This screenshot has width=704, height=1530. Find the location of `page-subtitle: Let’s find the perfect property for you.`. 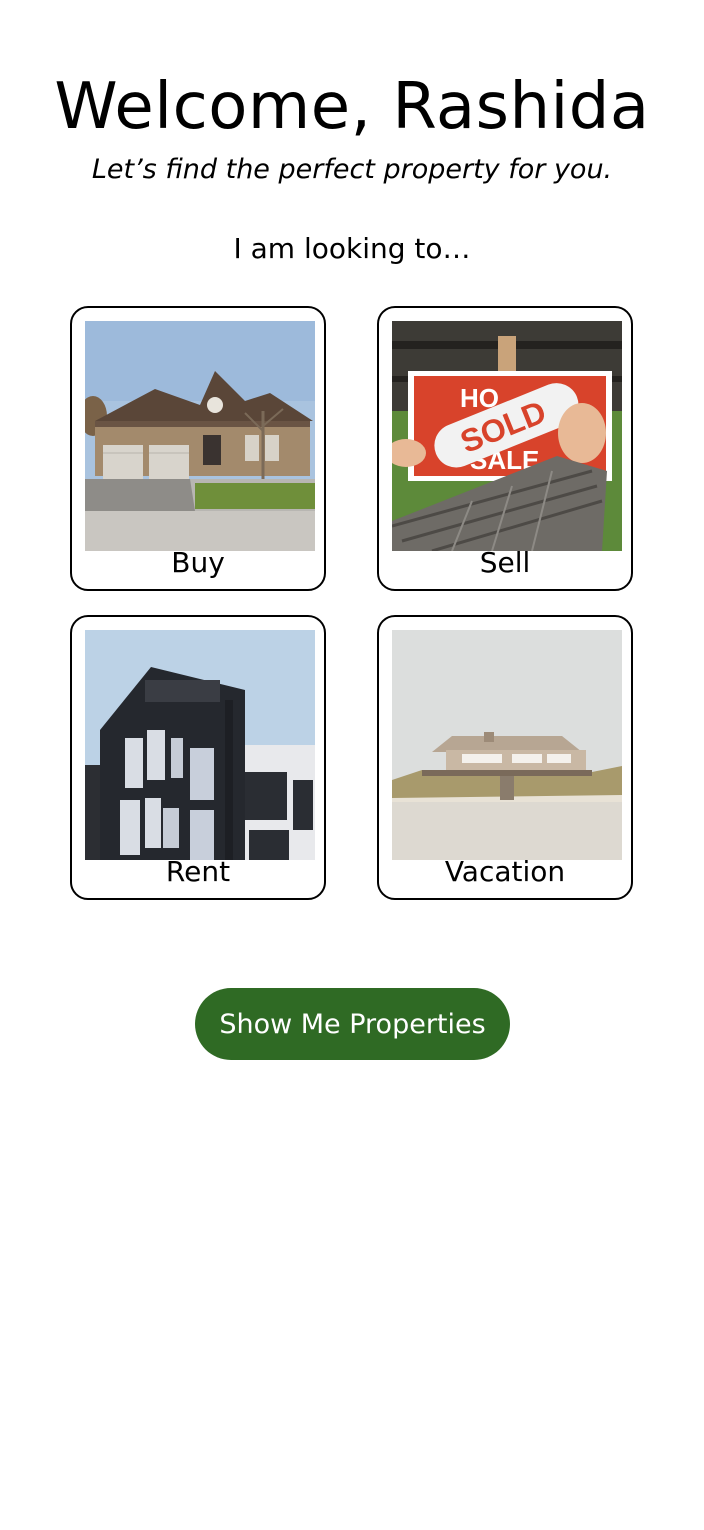

page-subtitle: Let’s find the perfect property for you. is located at coordinates (352, 169).